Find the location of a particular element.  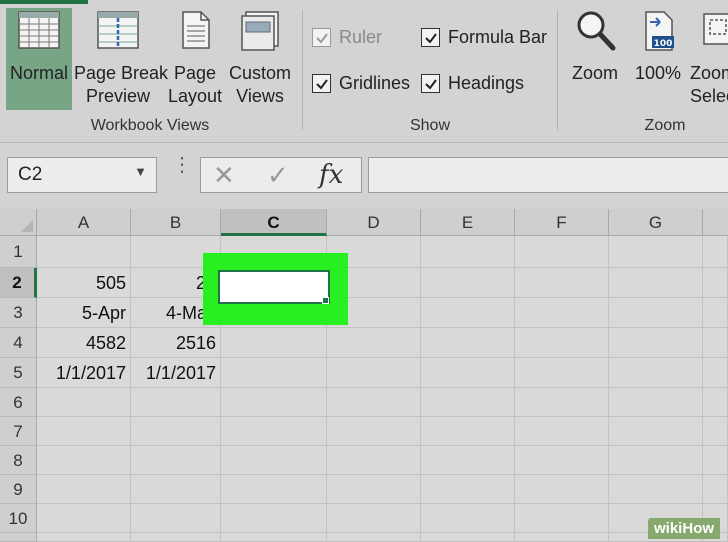

cell-a1 is located at coordinates (84, 252).